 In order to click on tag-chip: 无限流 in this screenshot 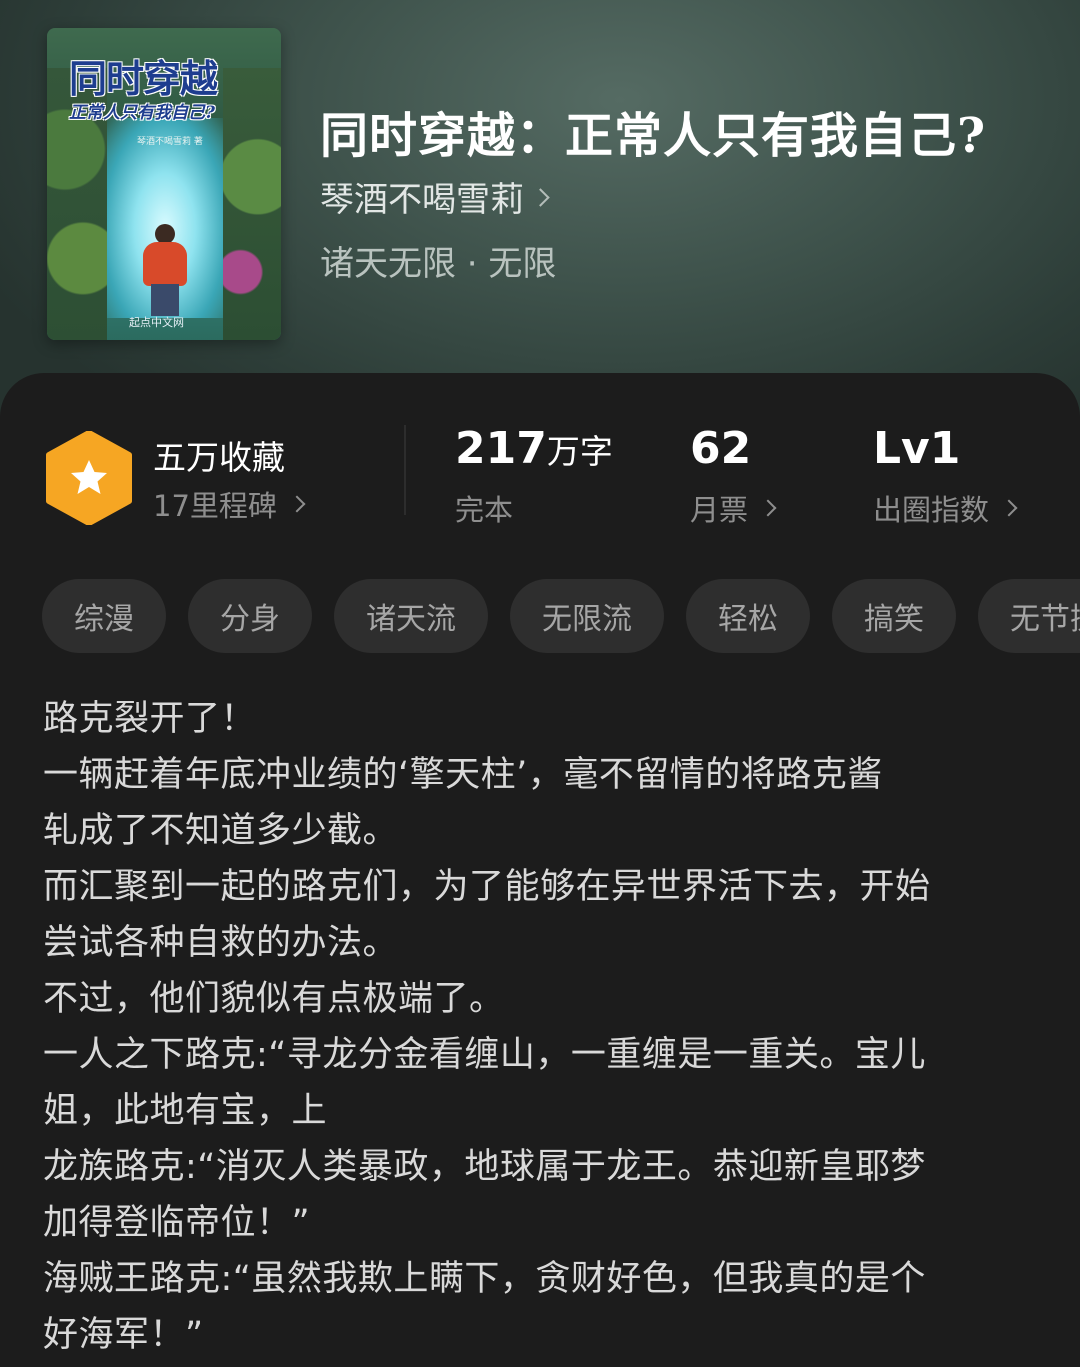, I will do `click(587, 616)`.